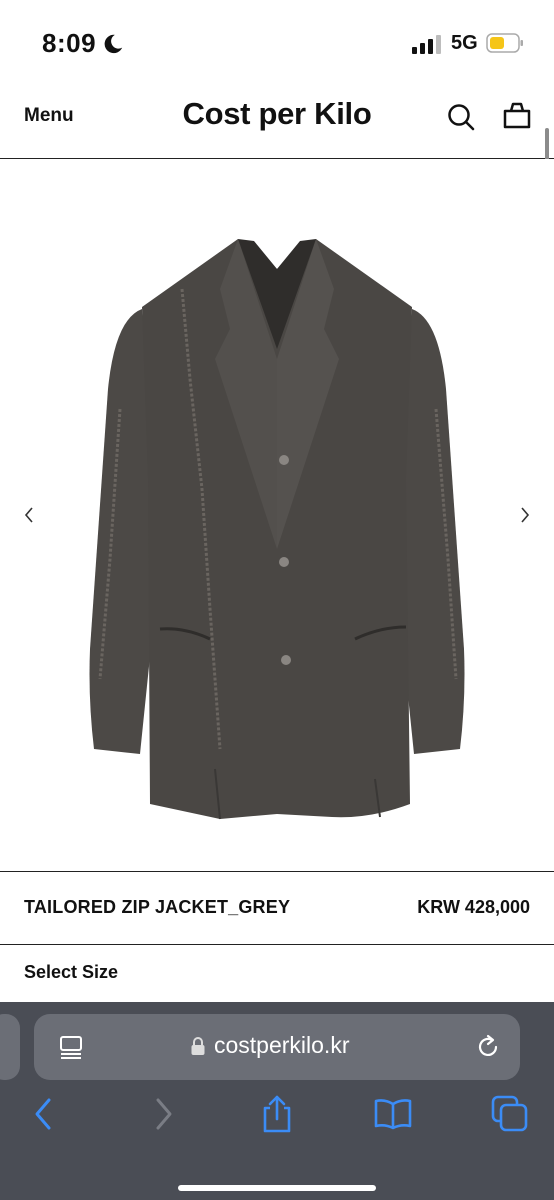 This screenshot has height=1200, width=554. I want to click on chevron-left-icon, so click(29, 515).